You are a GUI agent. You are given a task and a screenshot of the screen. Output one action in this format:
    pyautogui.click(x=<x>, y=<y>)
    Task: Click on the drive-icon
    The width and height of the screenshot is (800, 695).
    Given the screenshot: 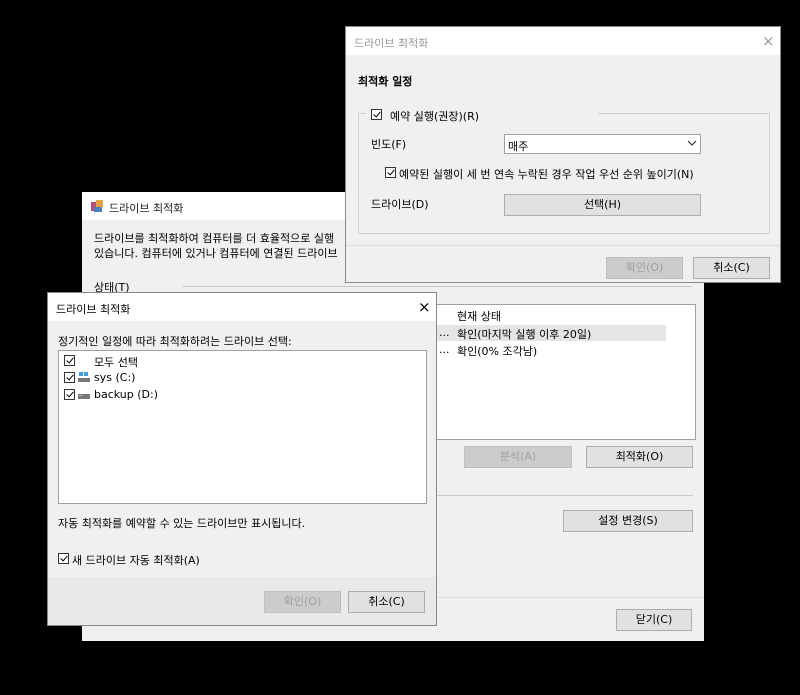 What is the action you would take?
    pyautogui.click(x=84, y=395)
    